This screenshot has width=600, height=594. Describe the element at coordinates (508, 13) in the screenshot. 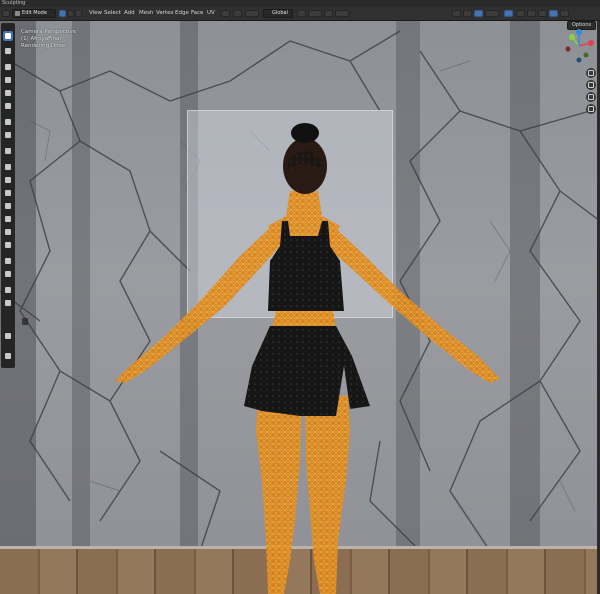

I see `xray-icon` at that location.